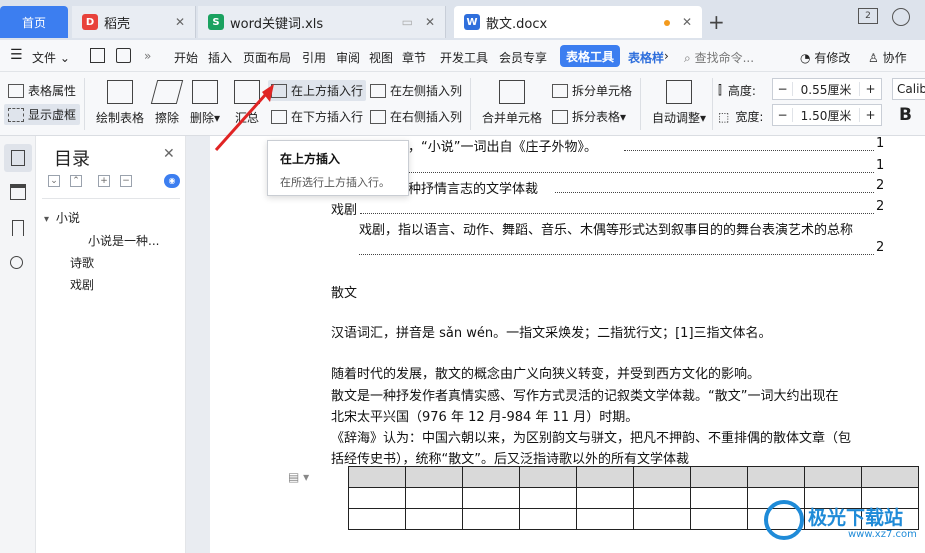 The image size is (925, 553). Describe the element at coordinates (104, 181) in the screenshot. I see `add-heading-icon: +` at that location.